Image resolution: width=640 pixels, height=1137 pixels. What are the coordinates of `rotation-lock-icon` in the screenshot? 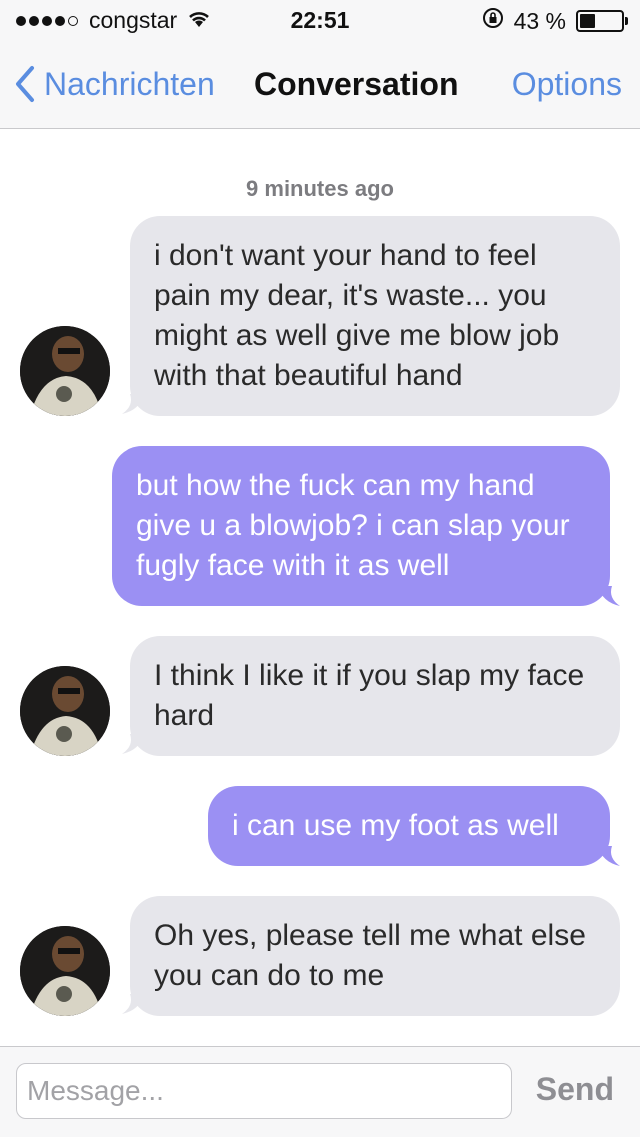 It's located at (493, 21).